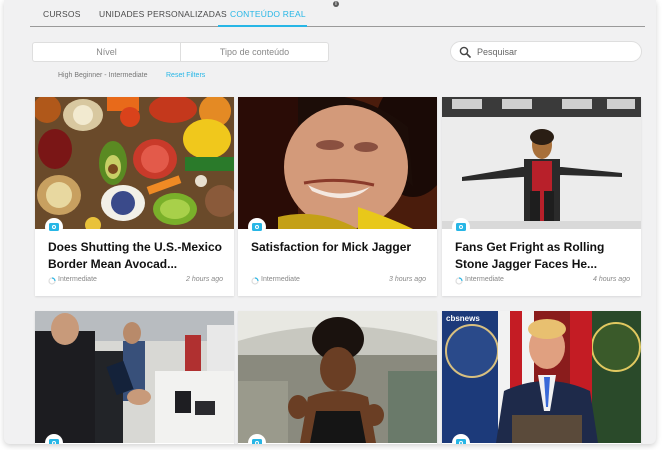  What do you see at coordinates (407, 279) in the screenshot?
I see `card-timestamp: 3 hours ago` at bounding box center [407, 279].